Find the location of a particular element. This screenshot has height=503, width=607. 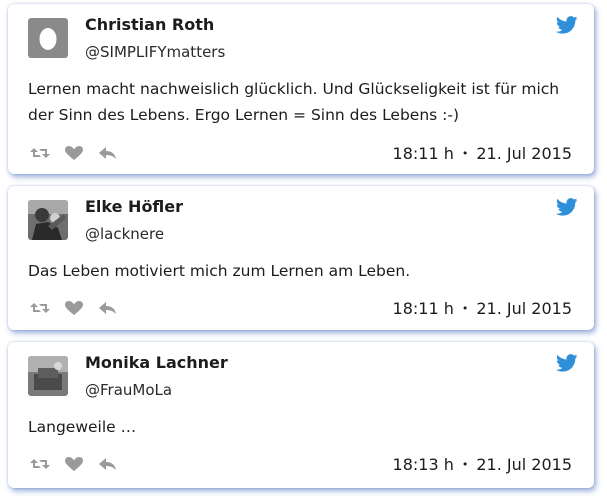

author-name: Elke Höfler is located at coordinates (134, 206).